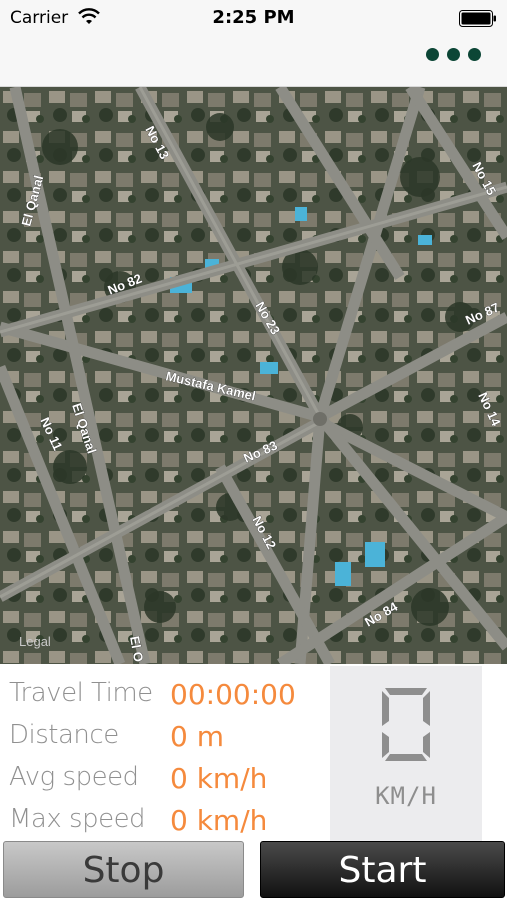 The image size is (507, 900). What do you see at coordinates (81, 693) in the screenshot?
I see `stat-label: Travel Time` at bounding box center [81, 693].